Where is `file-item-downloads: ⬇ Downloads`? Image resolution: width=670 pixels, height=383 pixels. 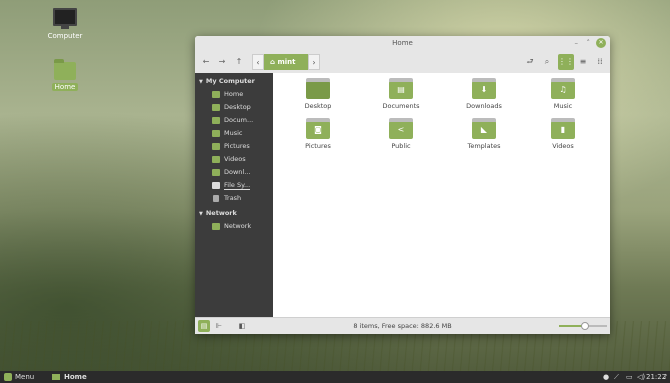 file-item-downloads: ⬇ Downloads is located at coordinates (484, 94).